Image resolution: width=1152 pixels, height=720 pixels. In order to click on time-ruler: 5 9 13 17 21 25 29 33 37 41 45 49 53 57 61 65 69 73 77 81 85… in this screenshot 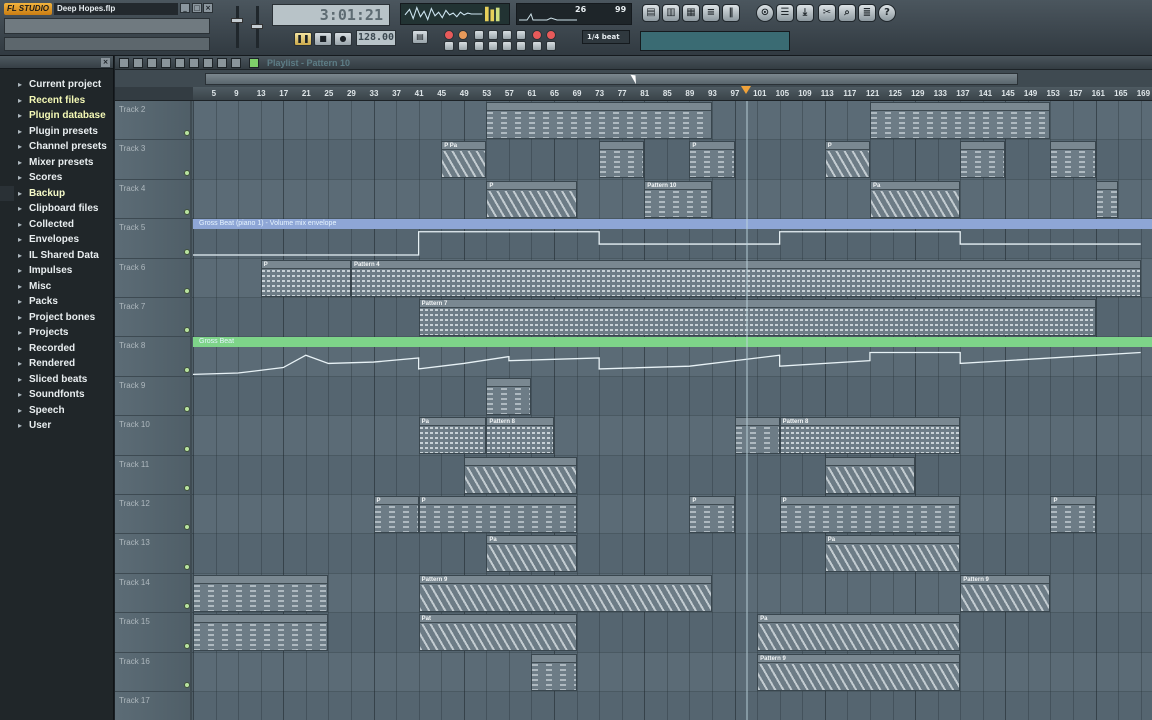, I will do `click(672, 94)`.